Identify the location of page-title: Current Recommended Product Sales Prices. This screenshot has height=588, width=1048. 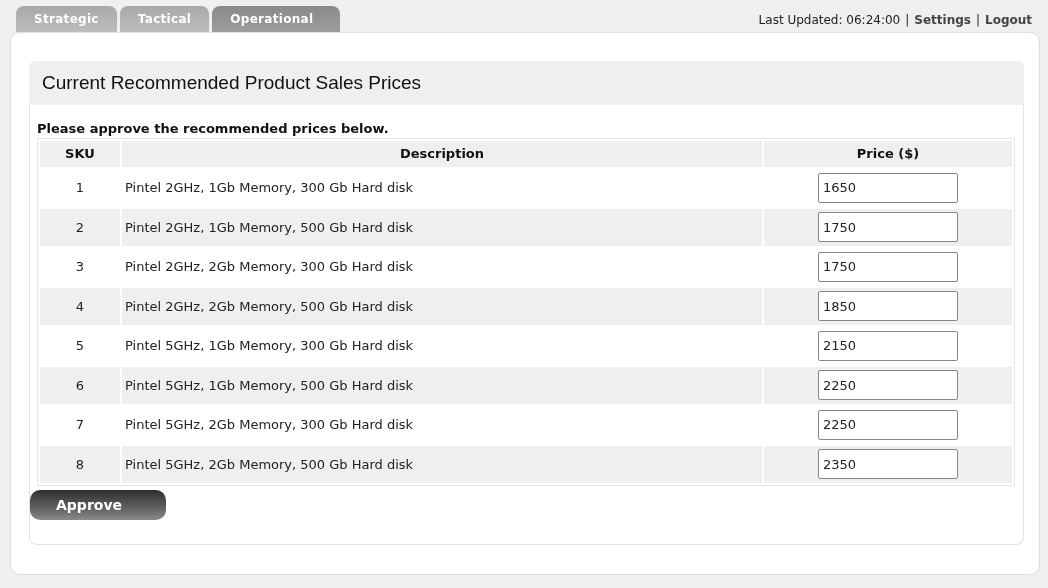
(526, 83).